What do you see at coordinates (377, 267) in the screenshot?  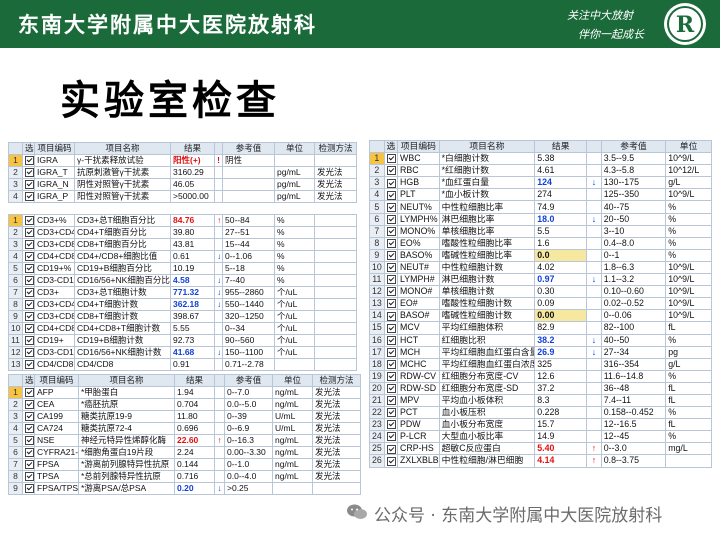 I see `row-number: 10` at bounding box center [377, 267].